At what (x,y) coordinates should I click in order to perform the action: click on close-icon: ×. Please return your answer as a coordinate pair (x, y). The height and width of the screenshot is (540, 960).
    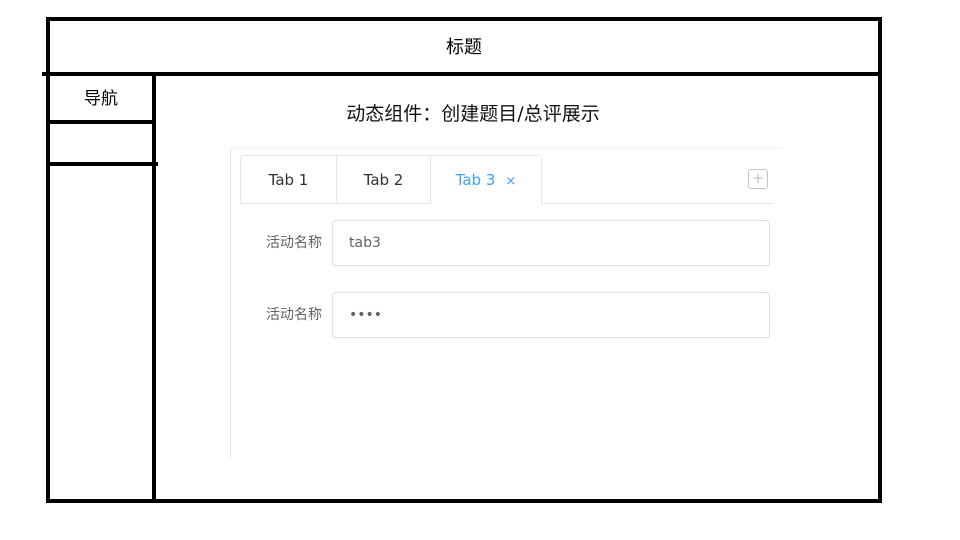
    Looking at the image, I should click on (510, 182).